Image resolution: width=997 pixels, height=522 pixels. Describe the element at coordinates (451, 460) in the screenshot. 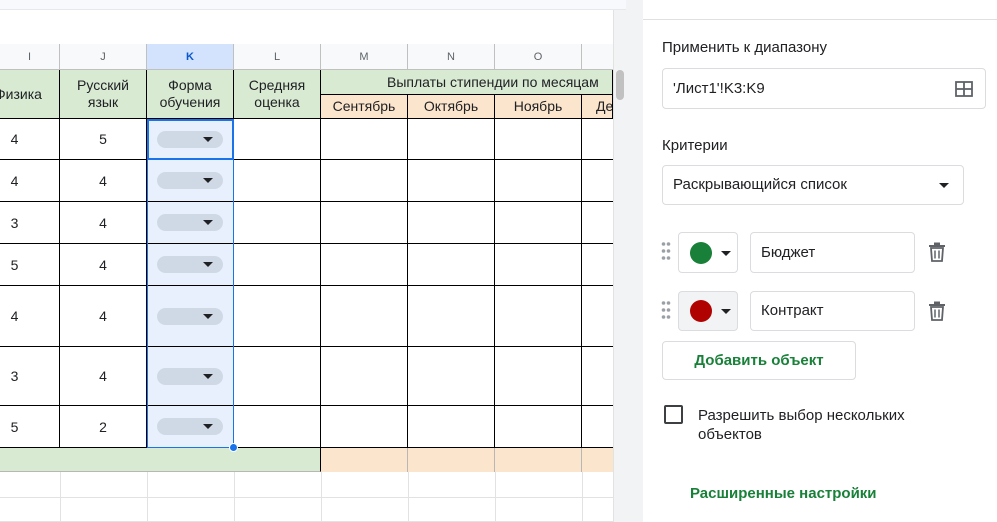

I see `footer-cell-n` at that location.